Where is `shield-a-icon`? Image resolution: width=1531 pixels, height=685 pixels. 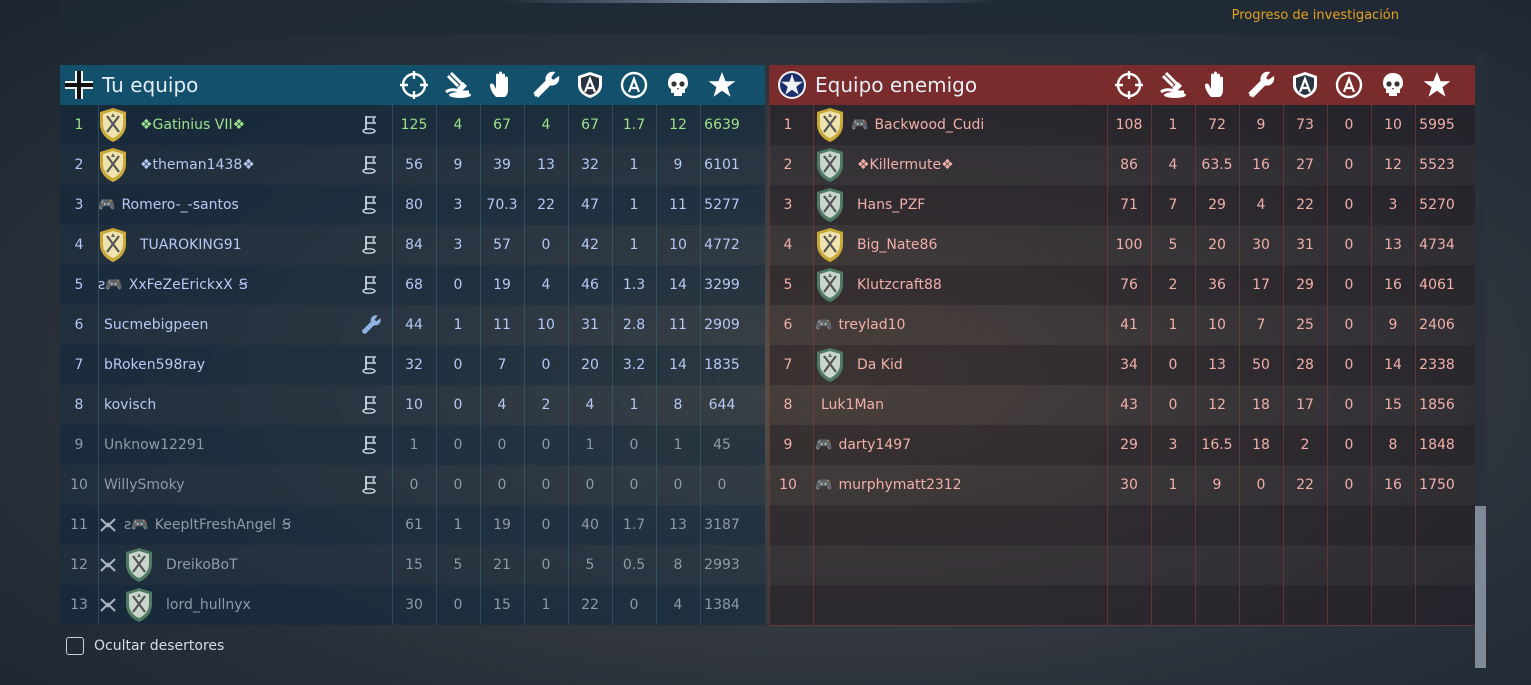 shield-a-icon is located at coordinates (590, 85).